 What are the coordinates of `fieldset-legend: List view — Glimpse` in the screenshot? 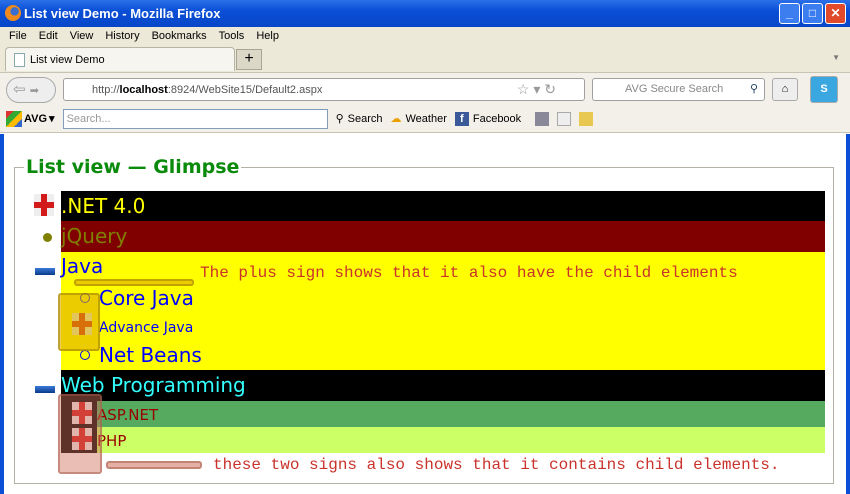 It's located at (133, 167).